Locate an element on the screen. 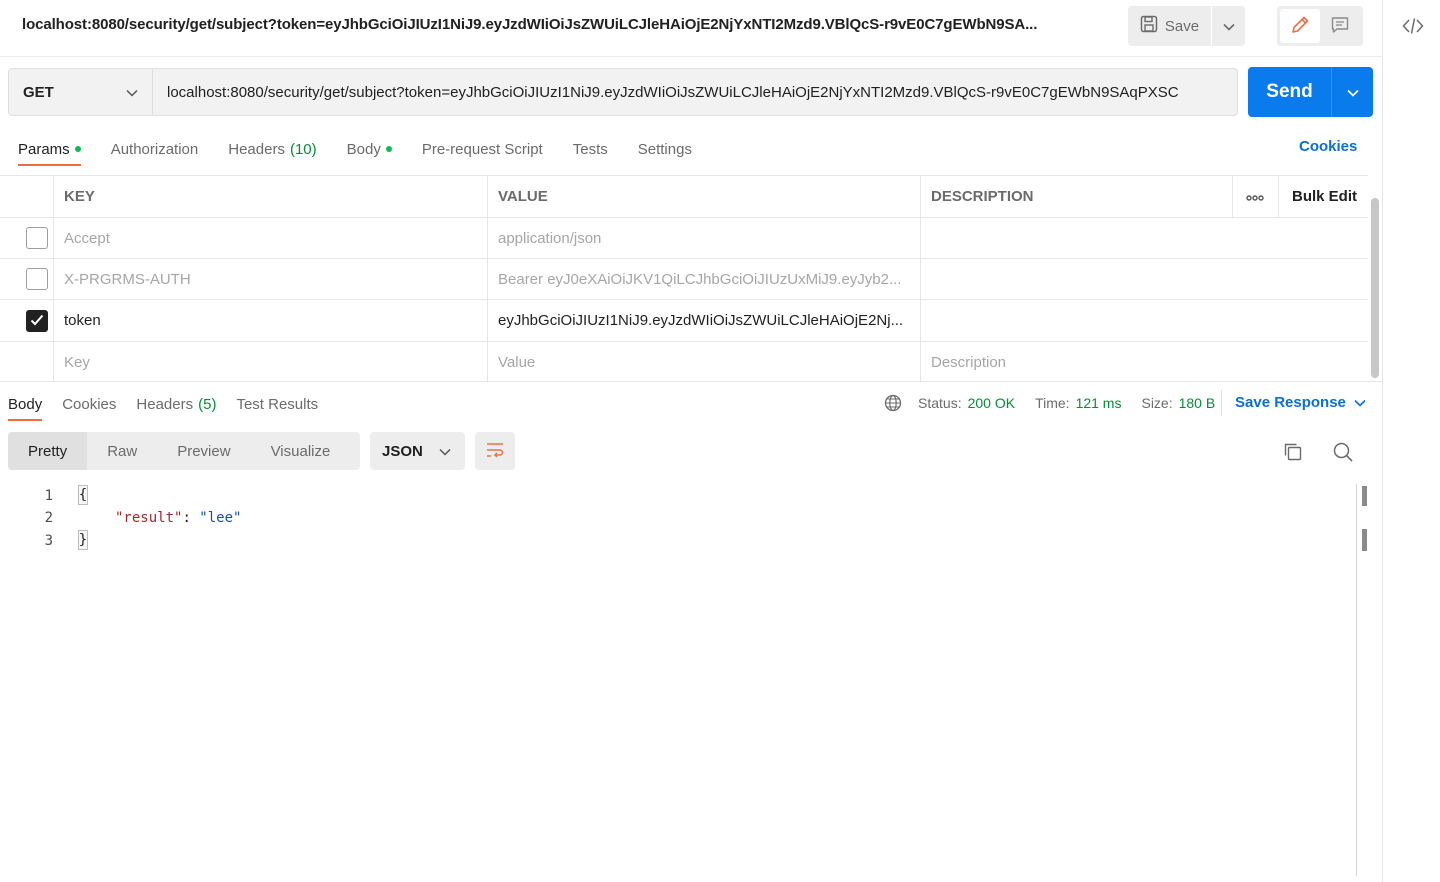 This screenshot has height=882, width=1440. tab-params: Params is located at coordinates (49, 152).